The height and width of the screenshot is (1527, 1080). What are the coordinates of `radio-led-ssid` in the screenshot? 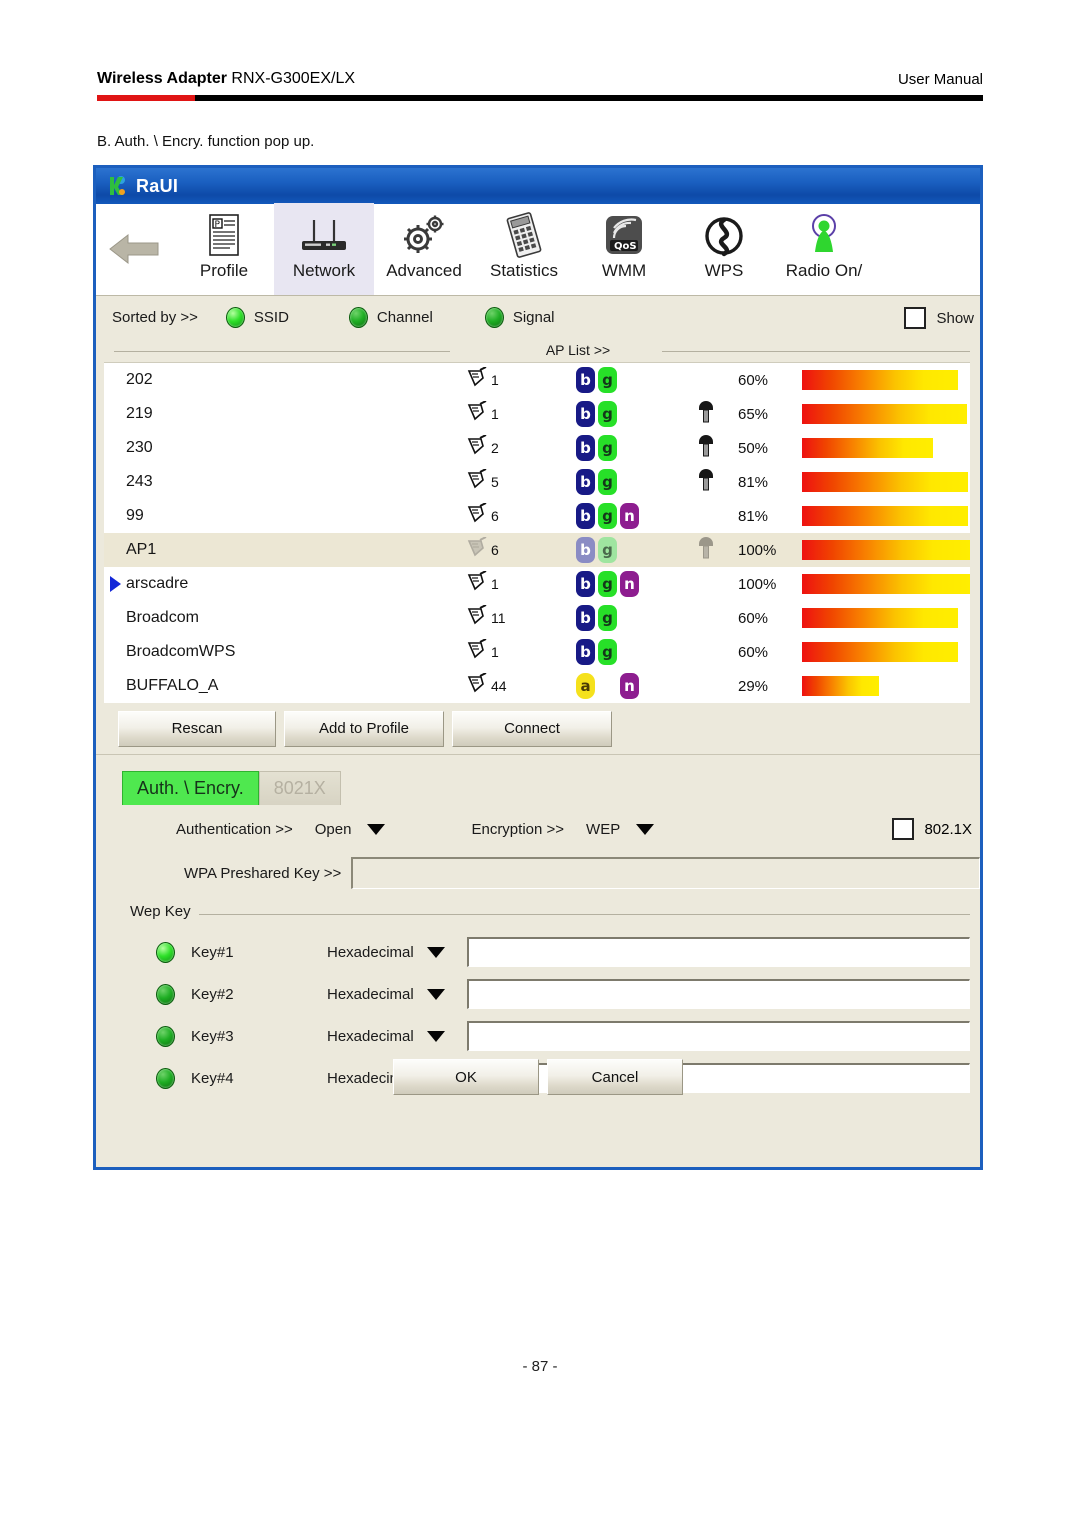 It's located at (235, 317).